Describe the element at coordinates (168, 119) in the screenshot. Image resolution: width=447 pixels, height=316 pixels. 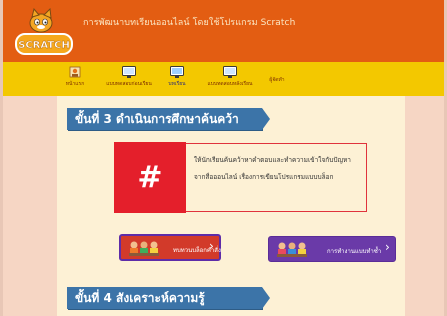
I see `step3-heading: ขั้นที่ 3 ดำเนินการศึกษาค้นคว้า` at that location.